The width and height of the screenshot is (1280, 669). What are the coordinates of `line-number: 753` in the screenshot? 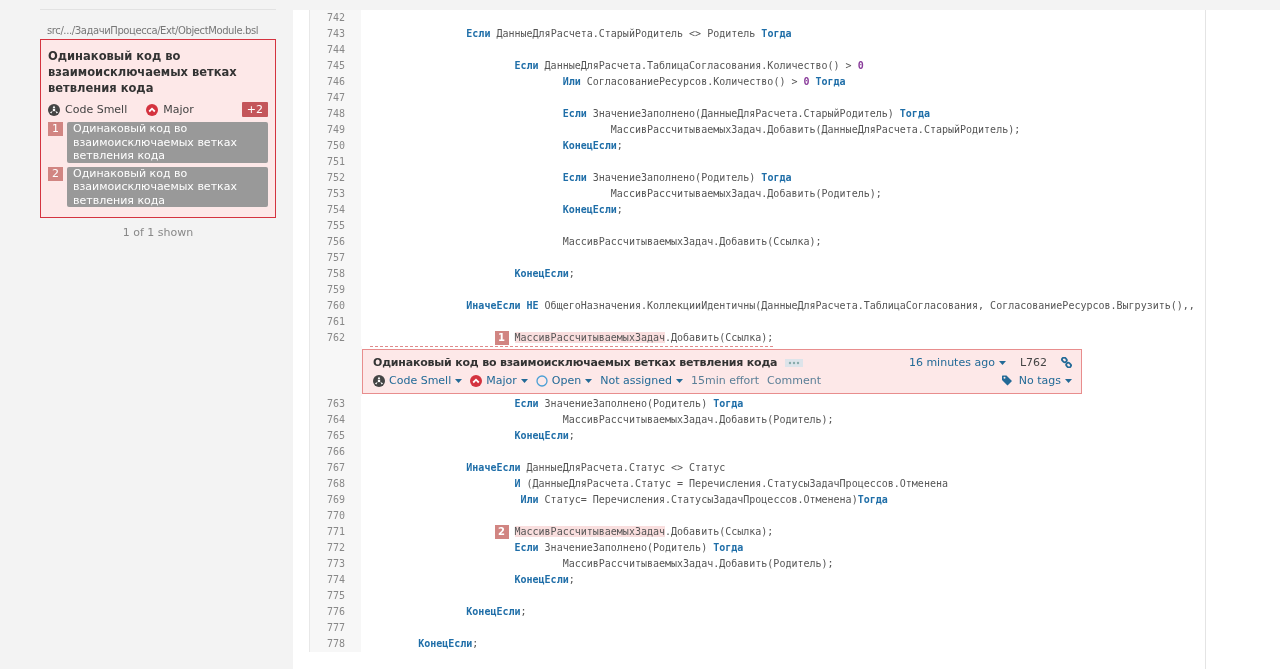 It's located at (335, 194).